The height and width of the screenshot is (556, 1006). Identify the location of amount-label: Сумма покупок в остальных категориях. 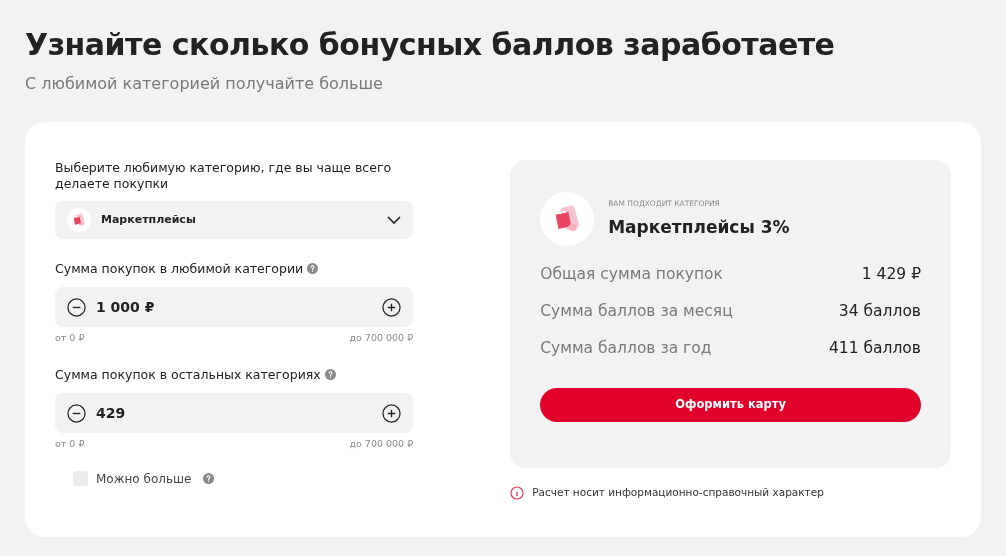
(234, 375).